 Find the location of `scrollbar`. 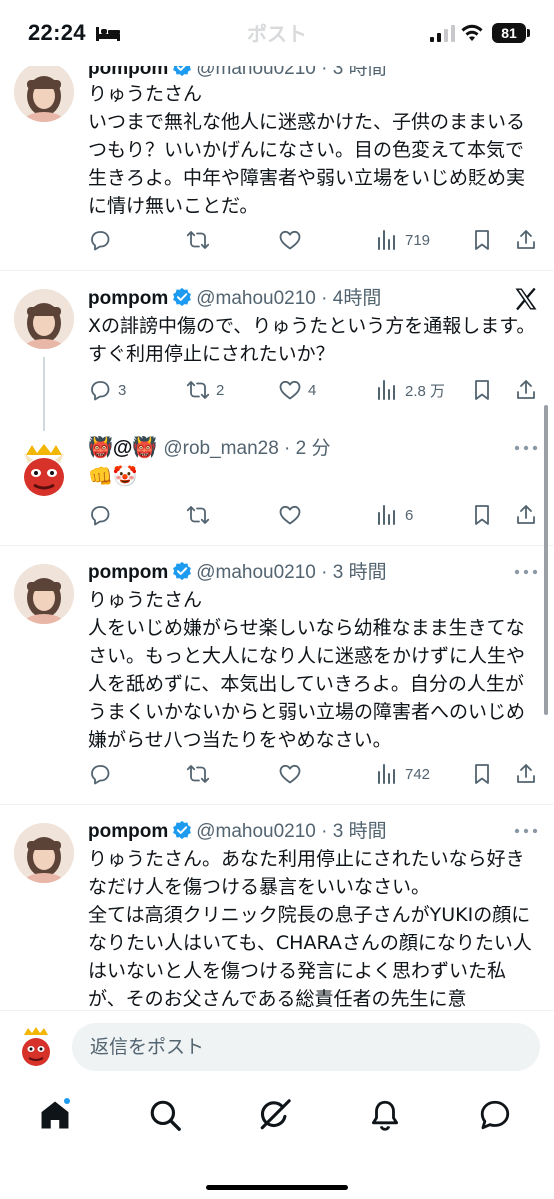

scrollbar is located at coordinates (546, 560).